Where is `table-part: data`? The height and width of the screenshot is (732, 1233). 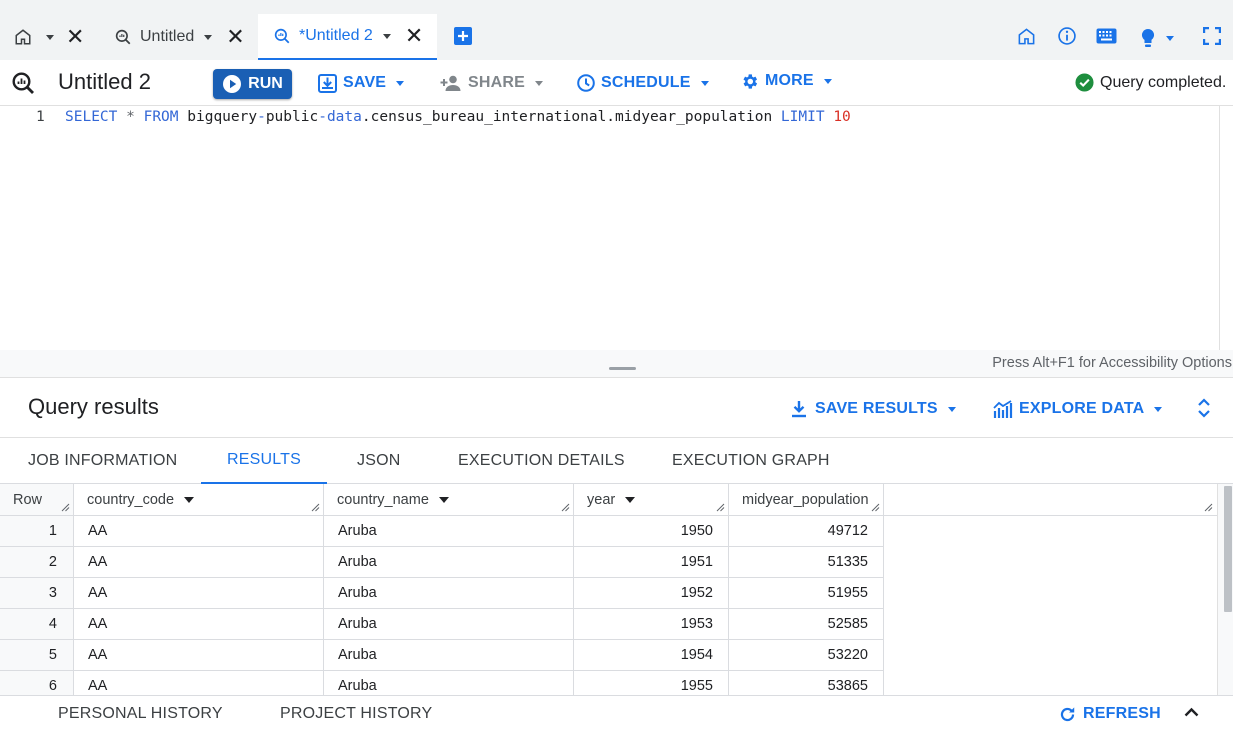 table-part: data is located at coordinates (344, 117).